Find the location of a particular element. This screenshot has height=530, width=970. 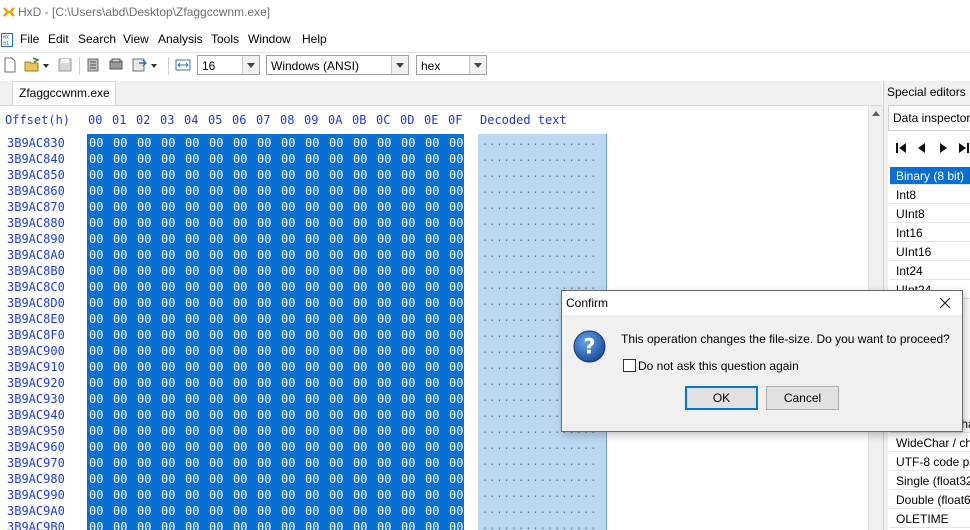

last-icon is located at coordinates (963, 148).